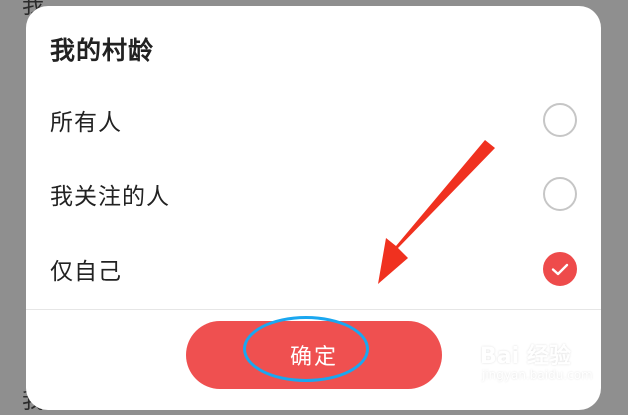 Image resolution: width=628 pixels, height=415 pixels. I want to click on divider, so click(313, 309).